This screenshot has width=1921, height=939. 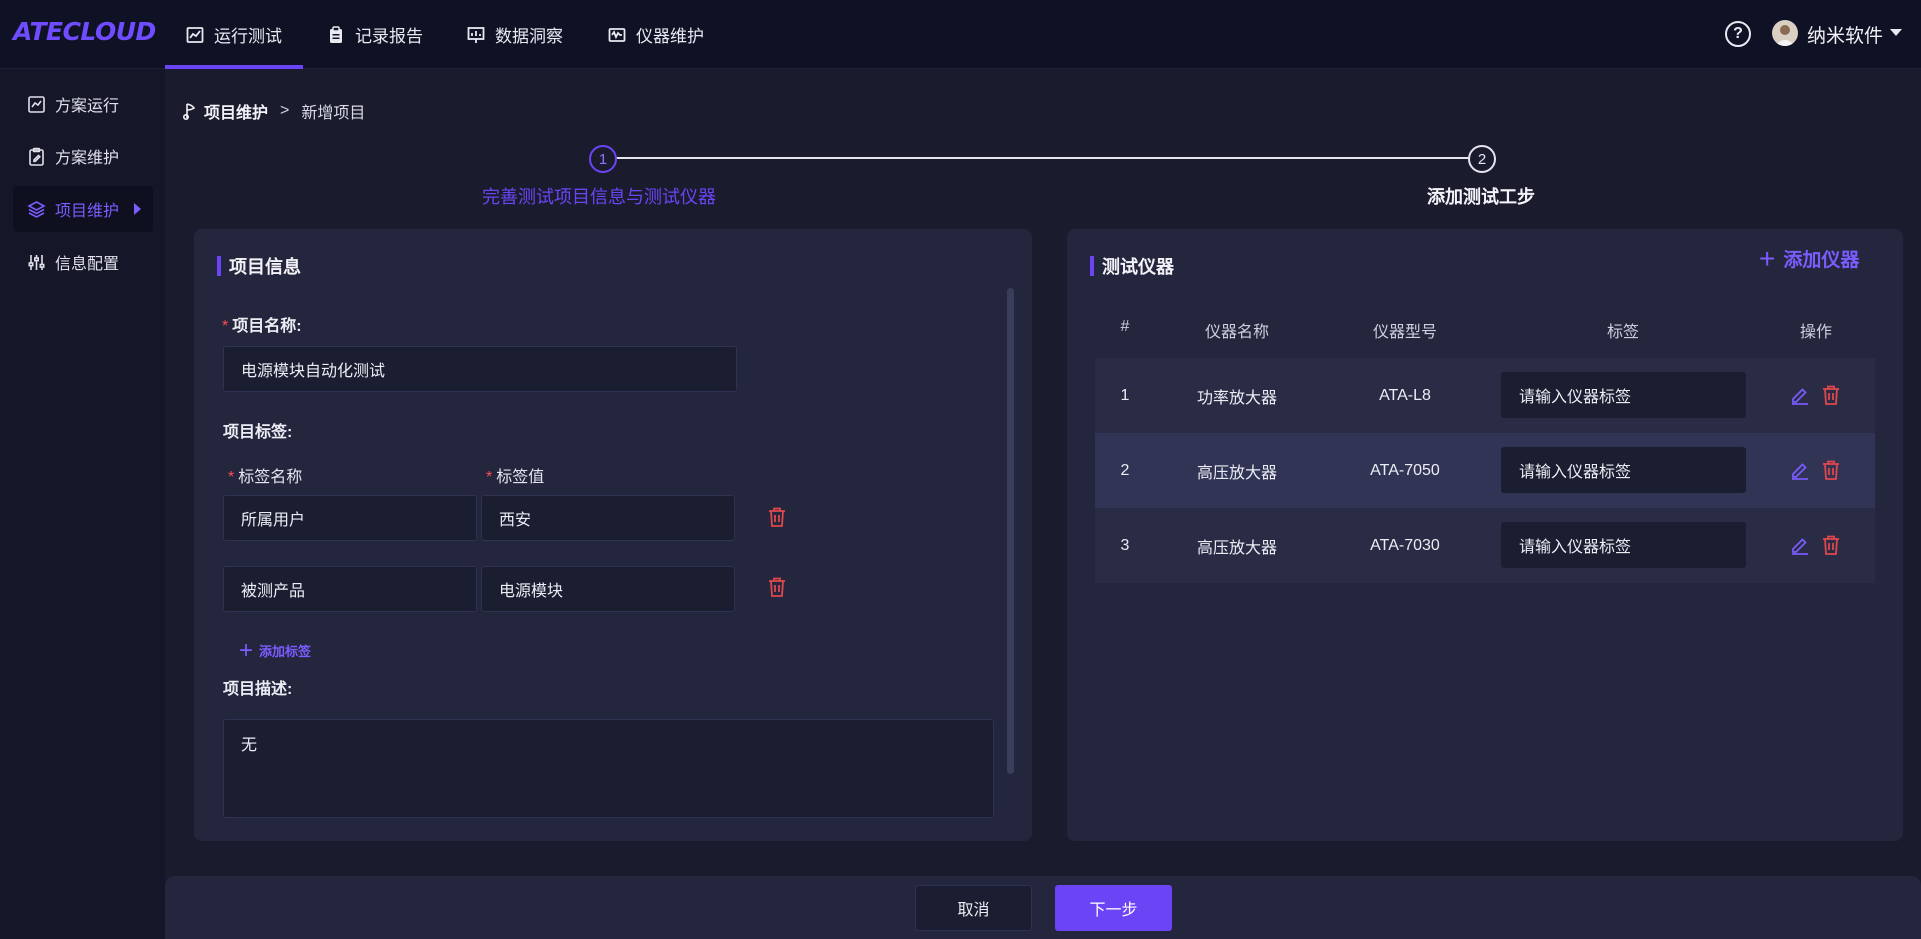 What do you see at coordinates (1405, 545) in the screenshot?
I see `instrument-model: ATA-7030` at bounding box center [1405, 545].